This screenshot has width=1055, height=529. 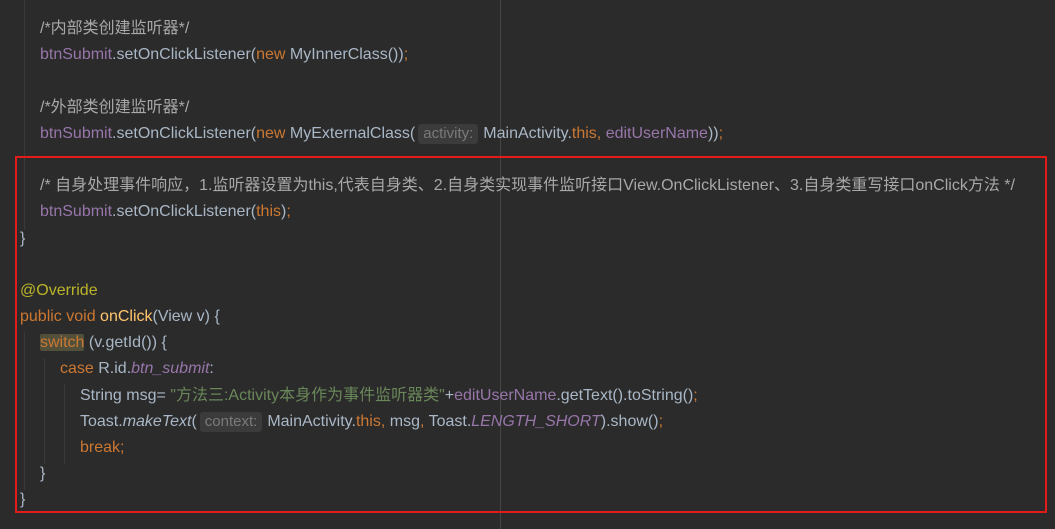 What do you see at coordinates (125, 343) in the screenshot?
I see `code-token: (v.getId()) {` at bounding box center [125, 343].